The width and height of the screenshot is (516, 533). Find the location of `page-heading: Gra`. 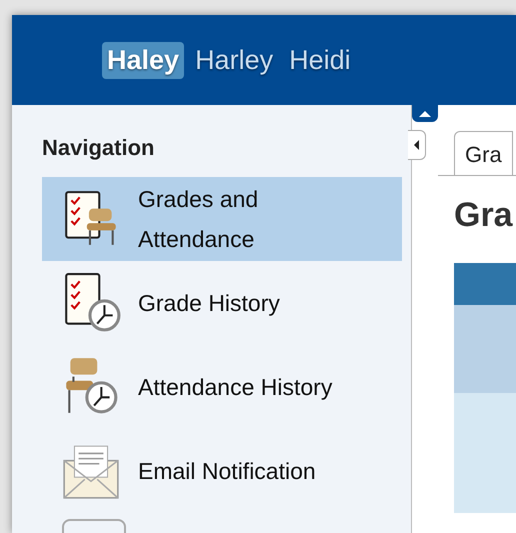

page-heading: Gra is located at coordinates (484, 215).